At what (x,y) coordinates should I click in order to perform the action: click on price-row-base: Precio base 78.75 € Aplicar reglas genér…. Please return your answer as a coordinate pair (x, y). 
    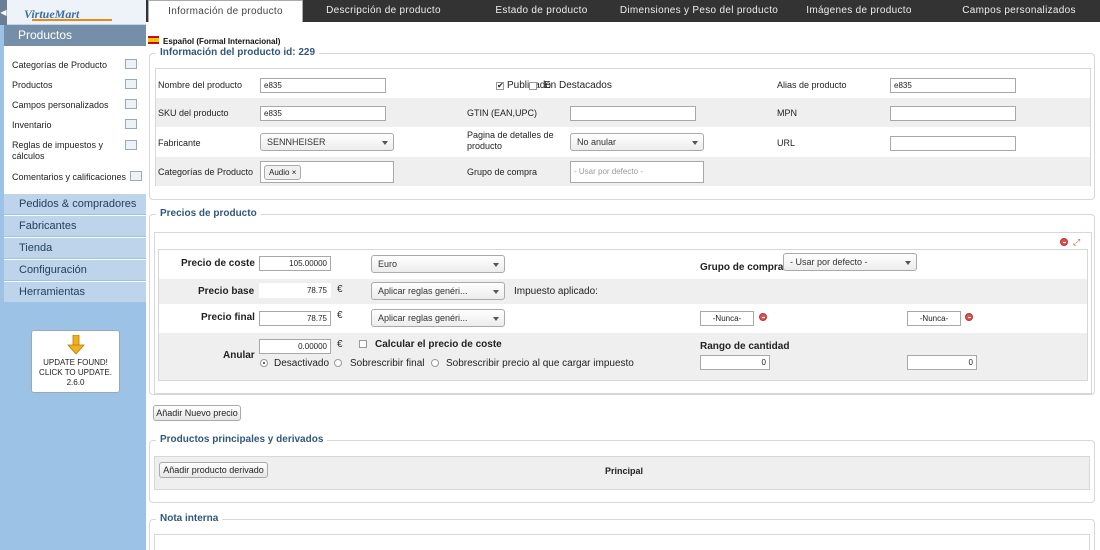
    Looking at the image, I should click on (623, 291).